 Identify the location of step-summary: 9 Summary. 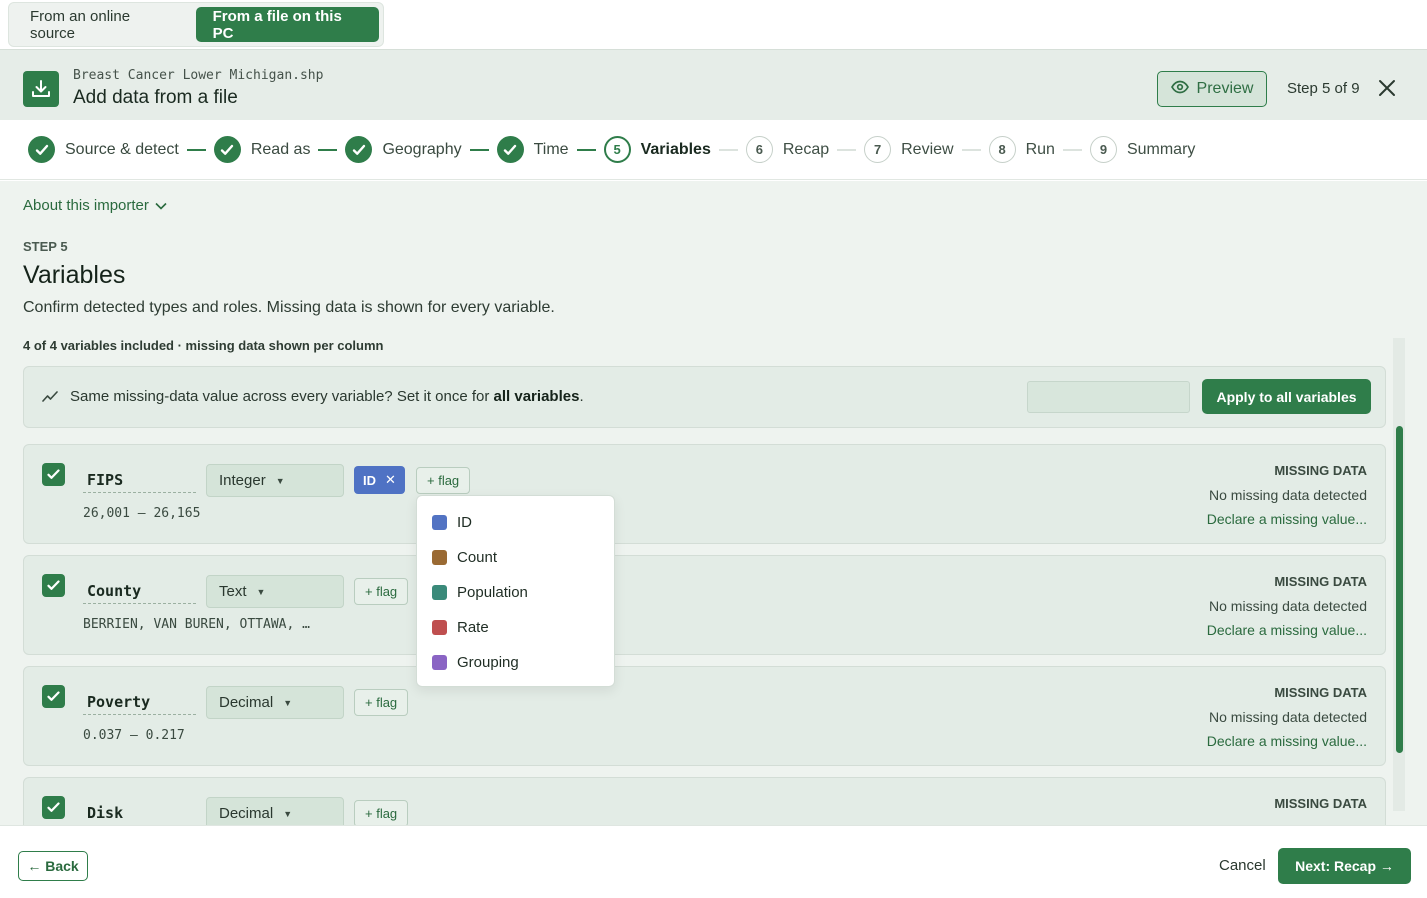
(1142, 149).